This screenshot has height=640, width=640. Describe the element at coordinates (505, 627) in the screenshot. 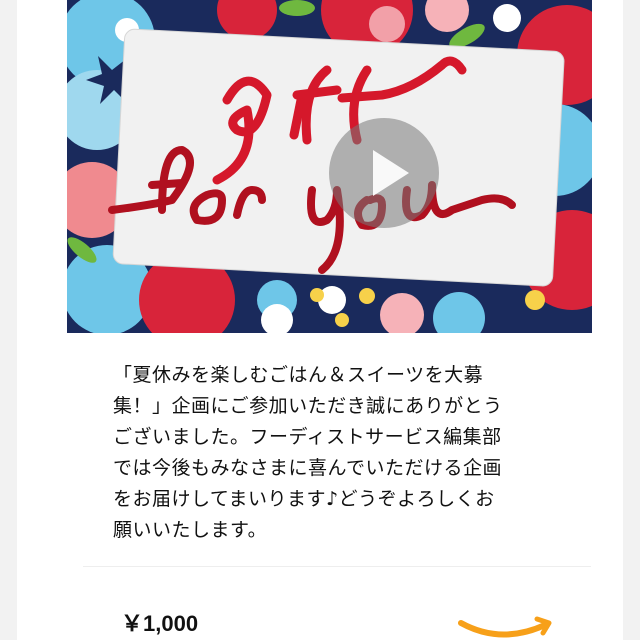

I see `amazon-smile-icon` at that location.